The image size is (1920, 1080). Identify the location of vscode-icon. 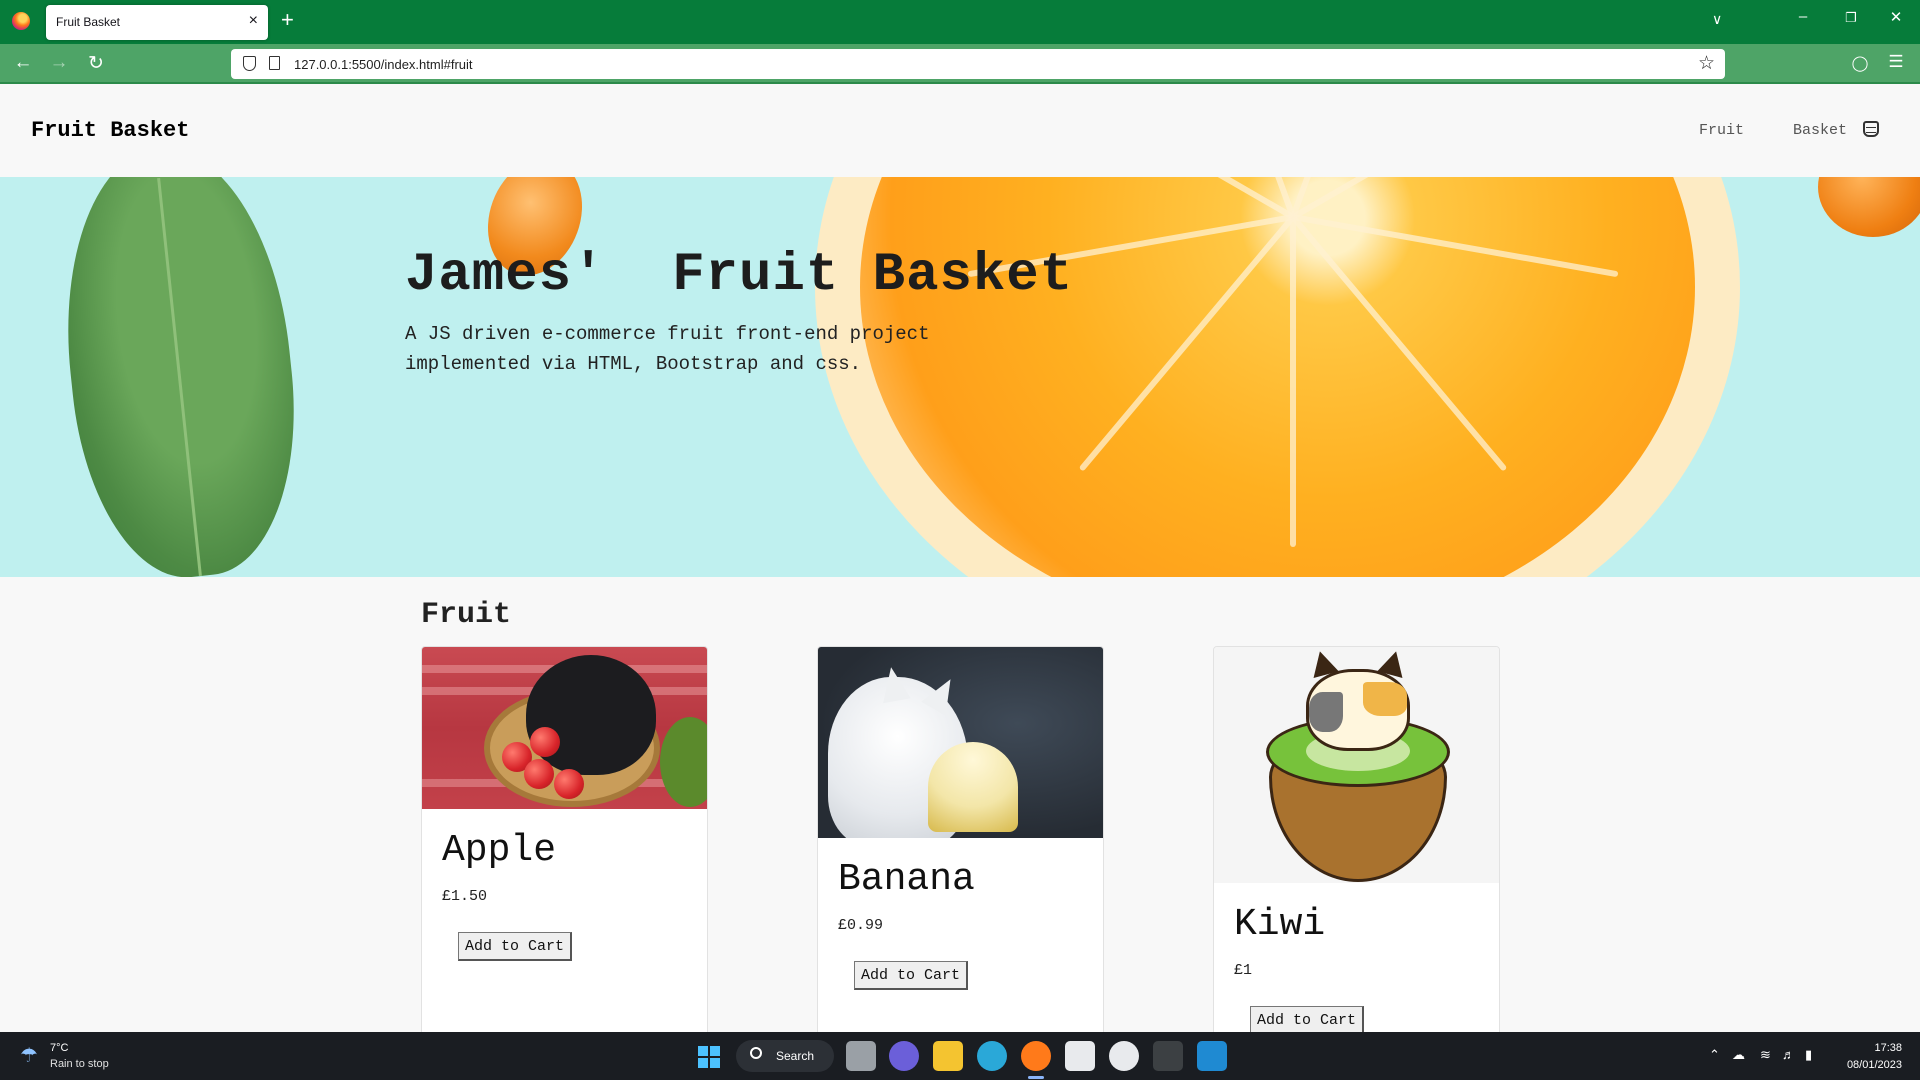
(1212, 1056).